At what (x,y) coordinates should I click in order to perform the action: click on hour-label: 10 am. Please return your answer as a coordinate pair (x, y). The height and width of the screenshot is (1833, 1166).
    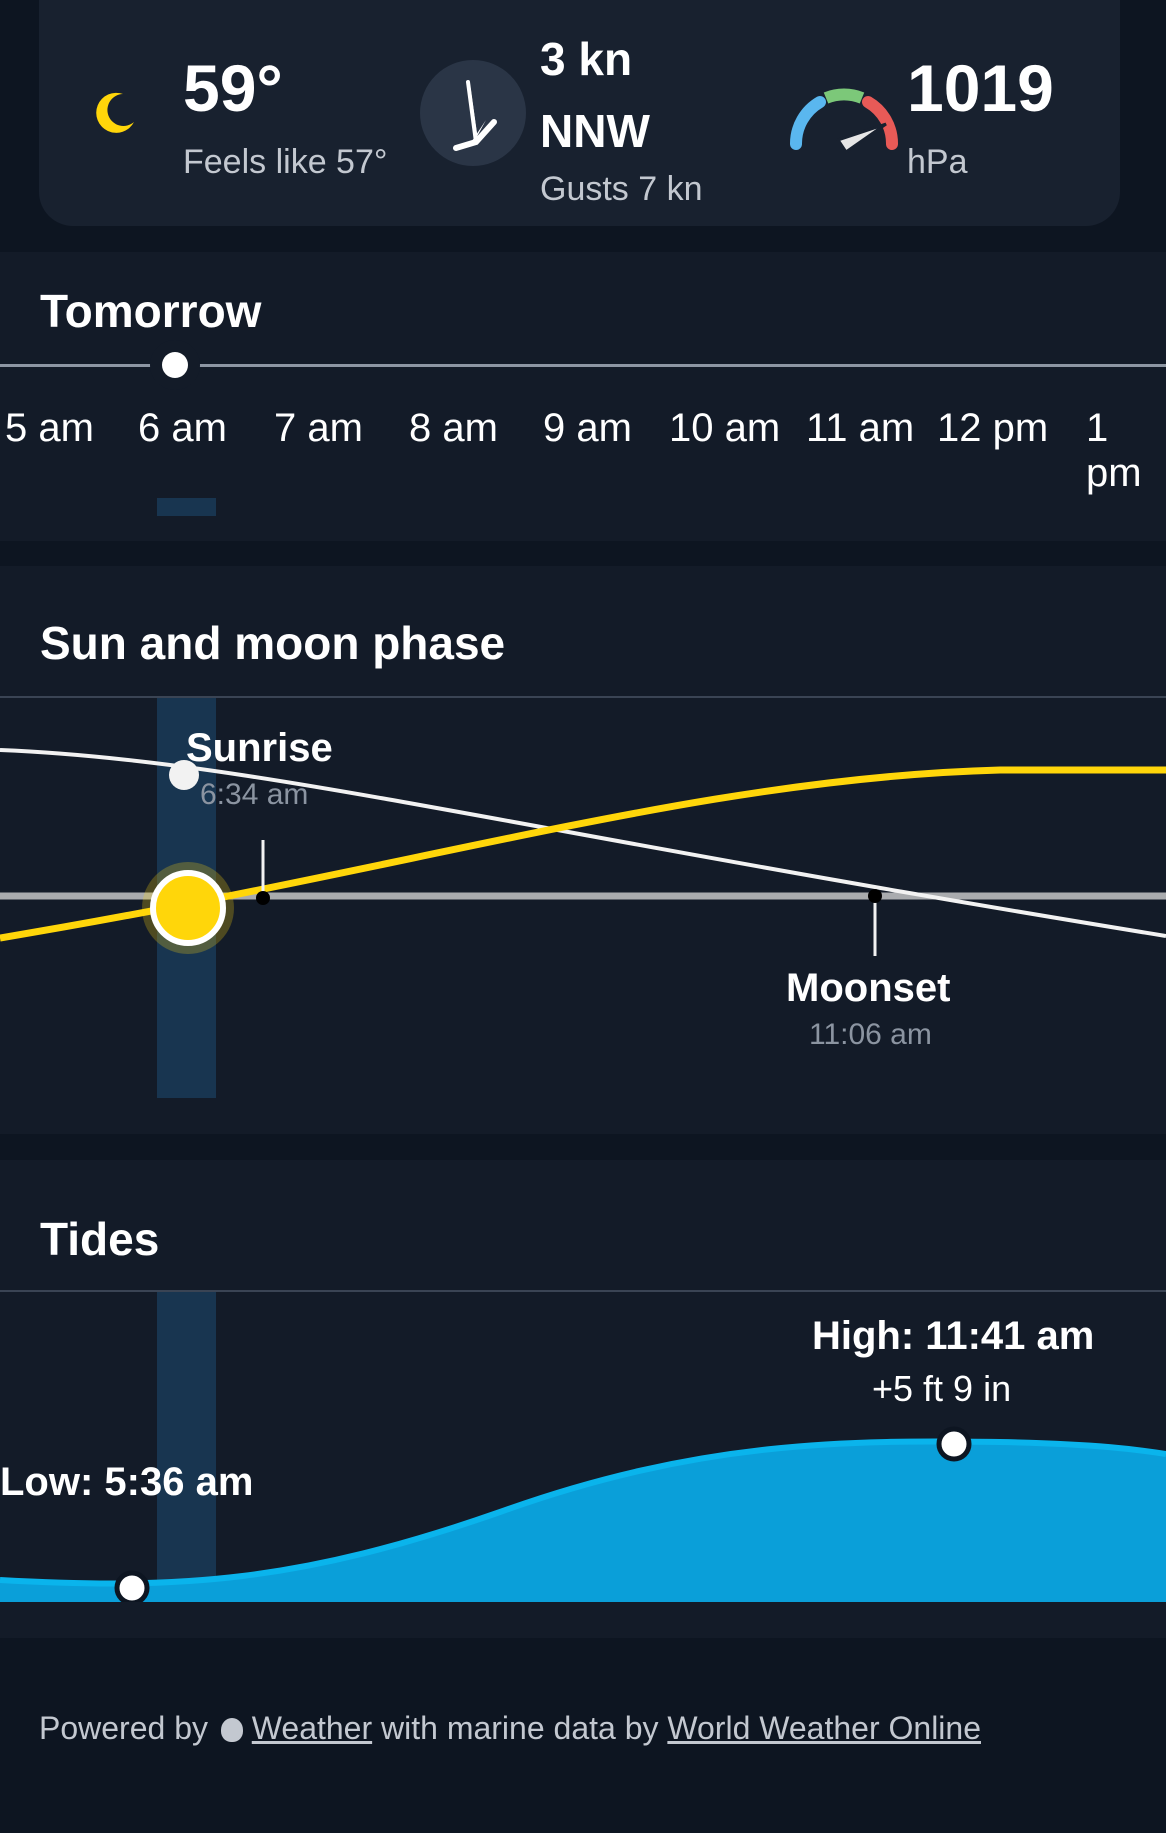
    Looking at the image, I should click on (725, 428).